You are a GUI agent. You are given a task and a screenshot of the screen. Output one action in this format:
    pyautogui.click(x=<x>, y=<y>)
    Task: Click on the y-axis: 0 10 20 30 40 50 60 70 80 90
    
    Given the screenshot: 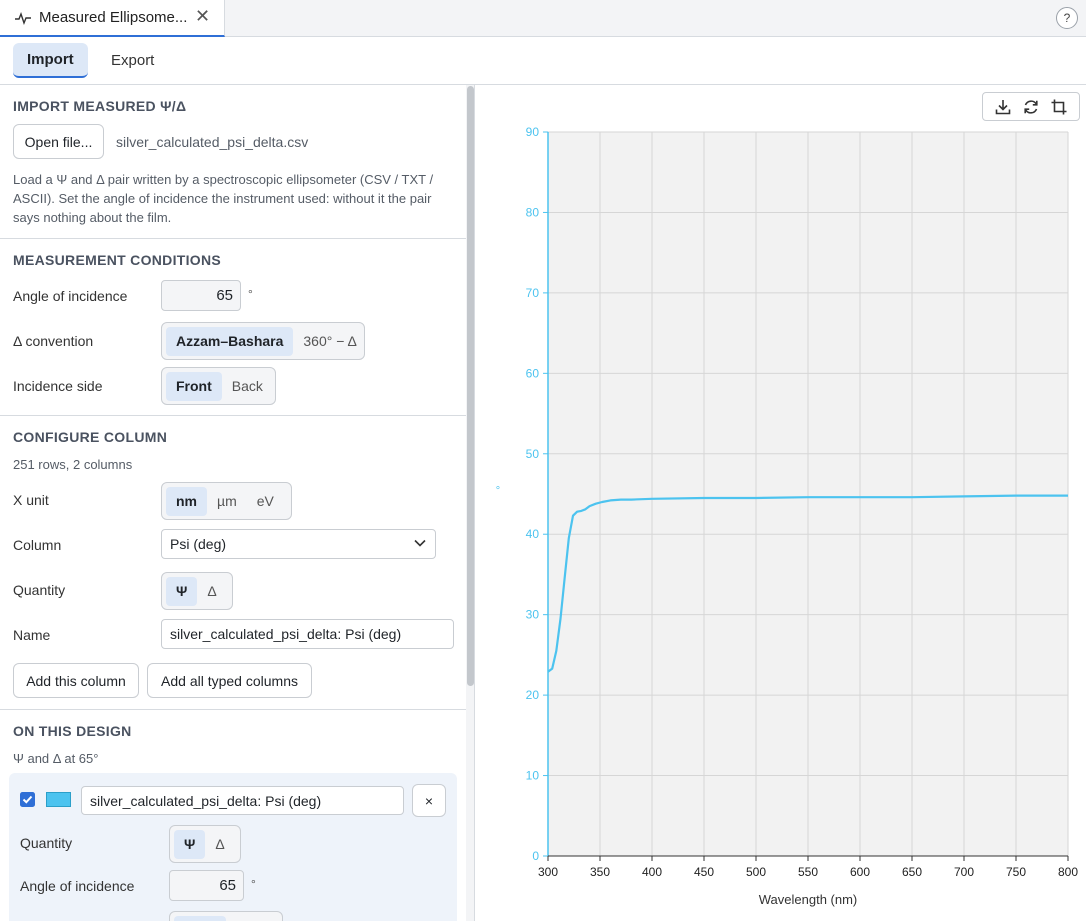 What is the action you would take?
    pyautogui.click(x=537, y=494)
    